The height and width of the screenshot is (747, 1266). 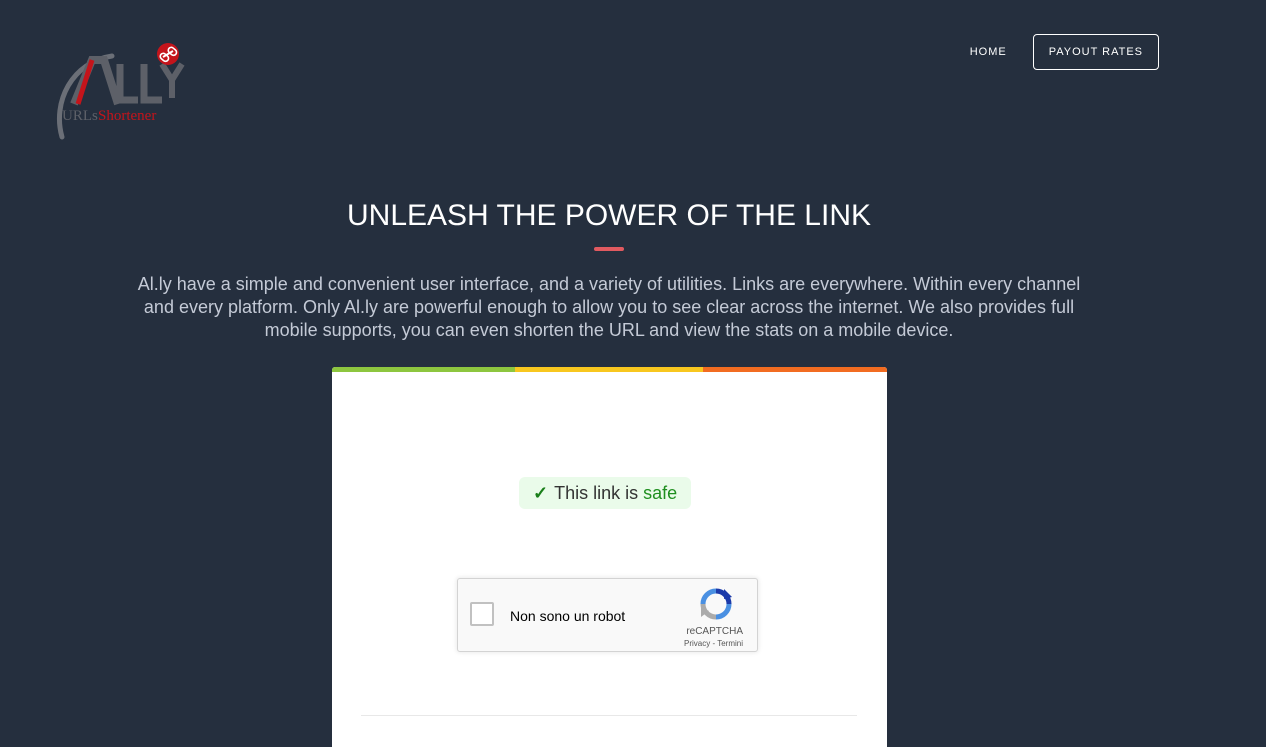 What do you see at coordinates (609, 215) in the screenshot?
I see `hero-title: UNLEASH THE POWER OF THE LINK` at bounding box center [609, 215].